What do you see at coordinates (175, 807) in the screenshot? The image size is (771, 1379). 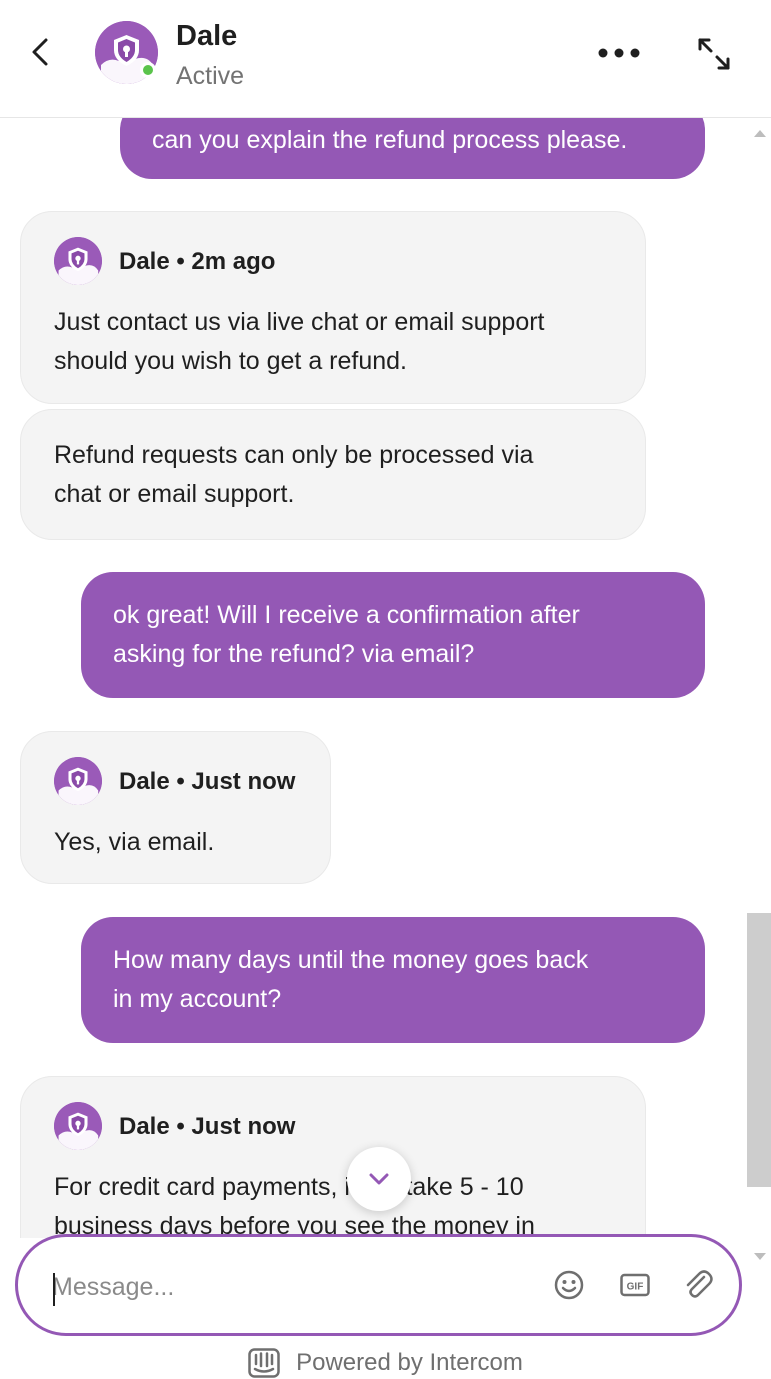 I see `admin-message: Dale • Just now Yes, via email.` at bounding box center [175, 807].